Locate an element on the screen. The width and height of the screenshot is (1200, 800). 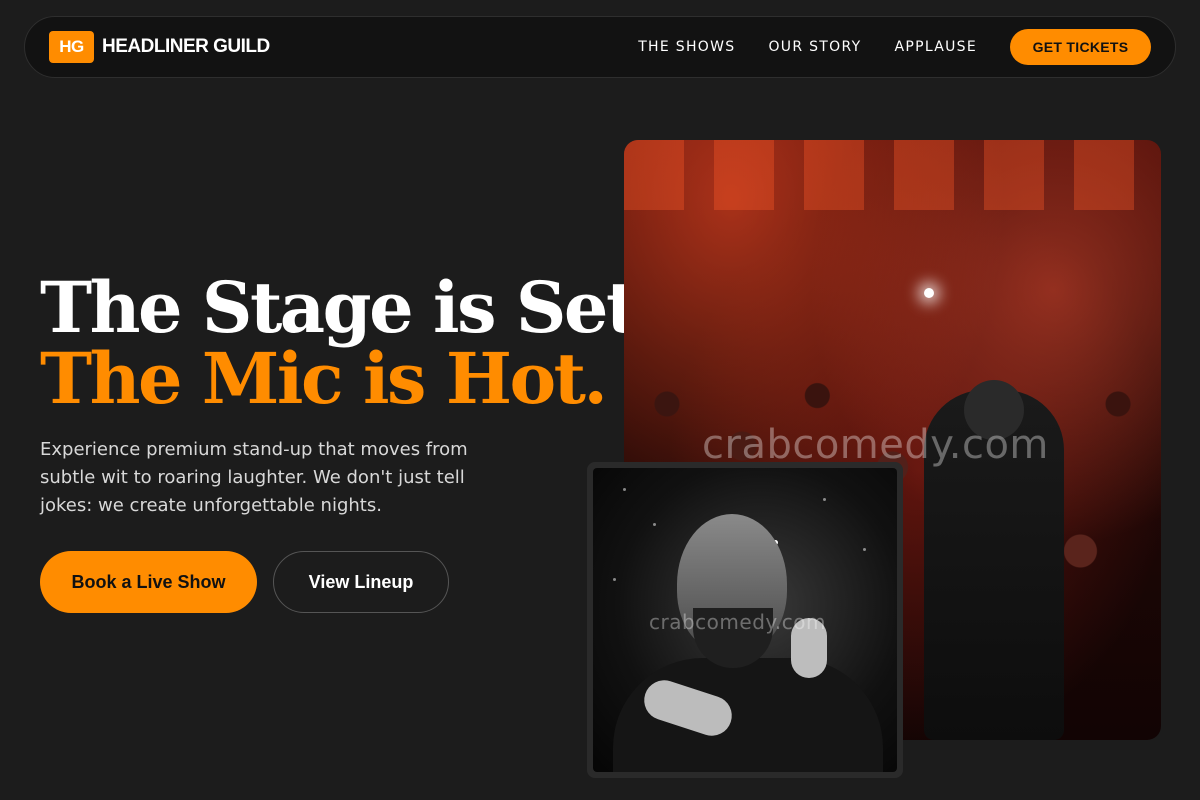
get-tickets-button: GET TICKETS is located at coordinates (1080, 47).